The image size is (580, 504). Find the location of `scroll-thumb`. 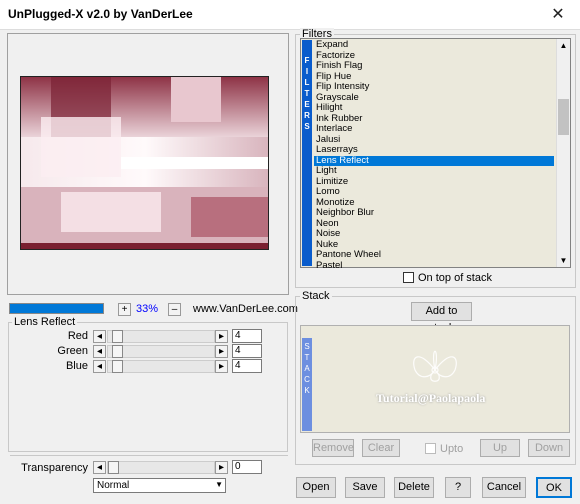

scroll-thumb is located at coordinates (563, 117).